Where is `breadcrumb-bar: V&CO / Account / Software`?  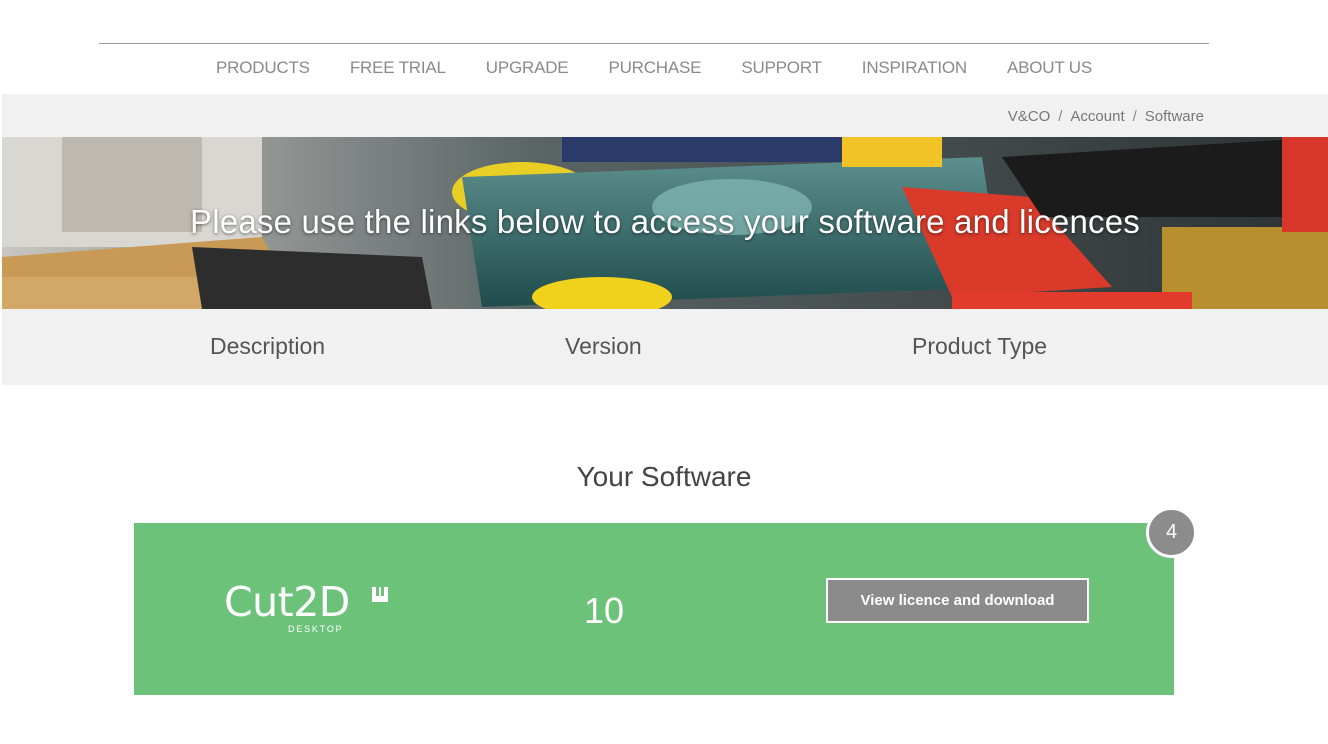 breadcrumb-bar: V&CO / Account / Software is located at coordinates (665, 115).